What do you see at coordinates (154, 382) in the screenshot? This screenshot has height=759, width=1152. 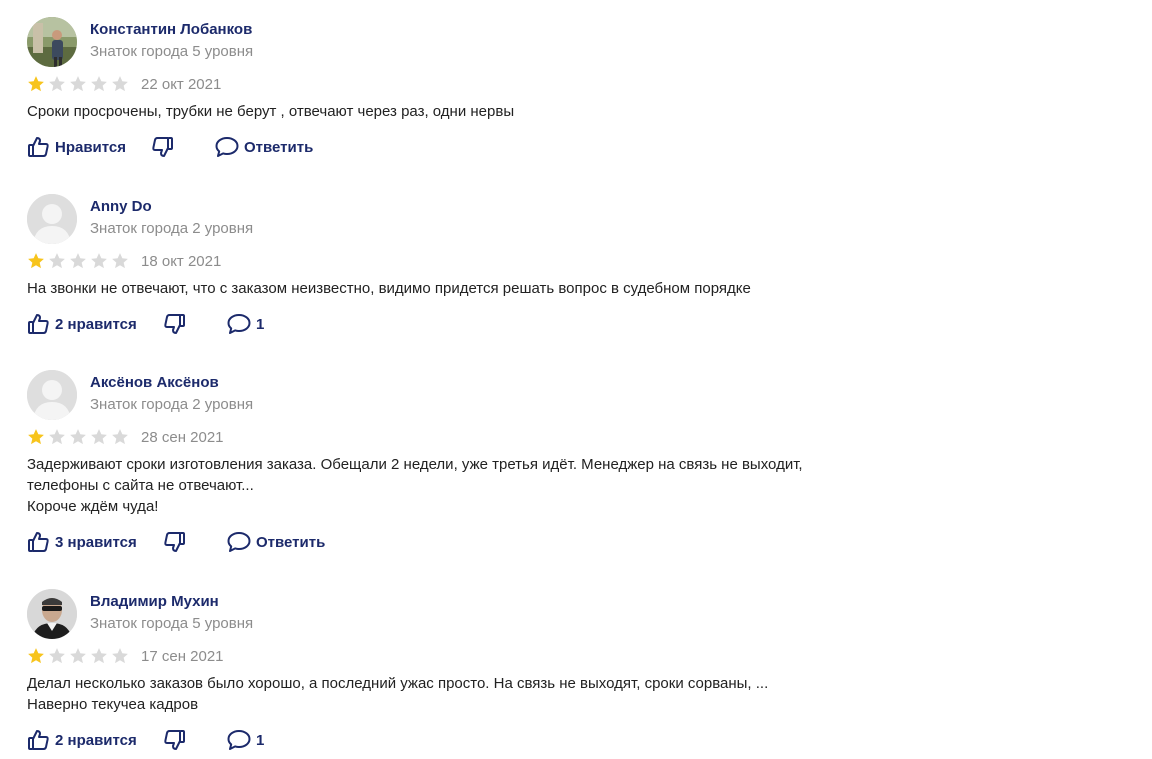 I see `author-name: Аксёнов Аксёнов` at bounding box center [154, 382].